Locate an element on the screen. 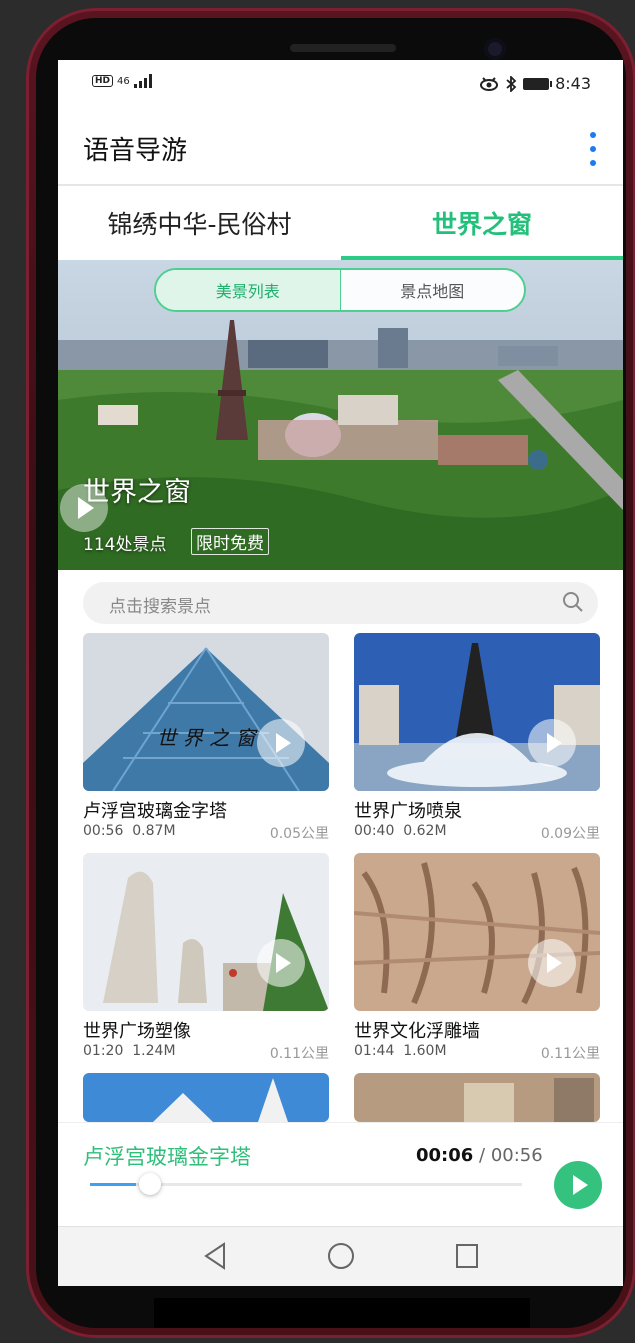 Image resolution: width=635 pixels, height=1343 pixels. more-menu-icon is located at coordinates (593, 149).